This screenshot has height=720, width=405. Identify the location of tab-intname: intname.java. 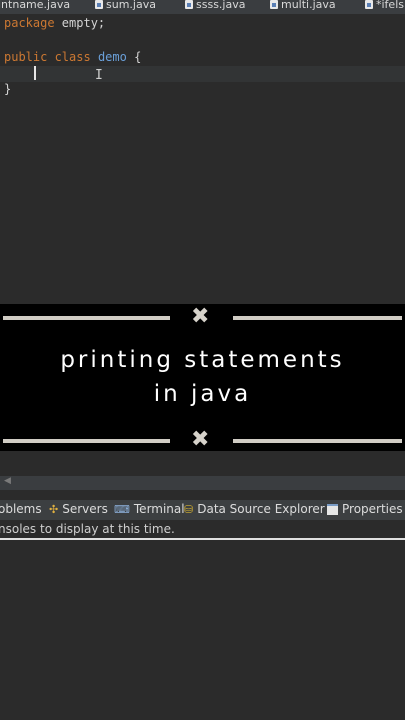
(35, 5).